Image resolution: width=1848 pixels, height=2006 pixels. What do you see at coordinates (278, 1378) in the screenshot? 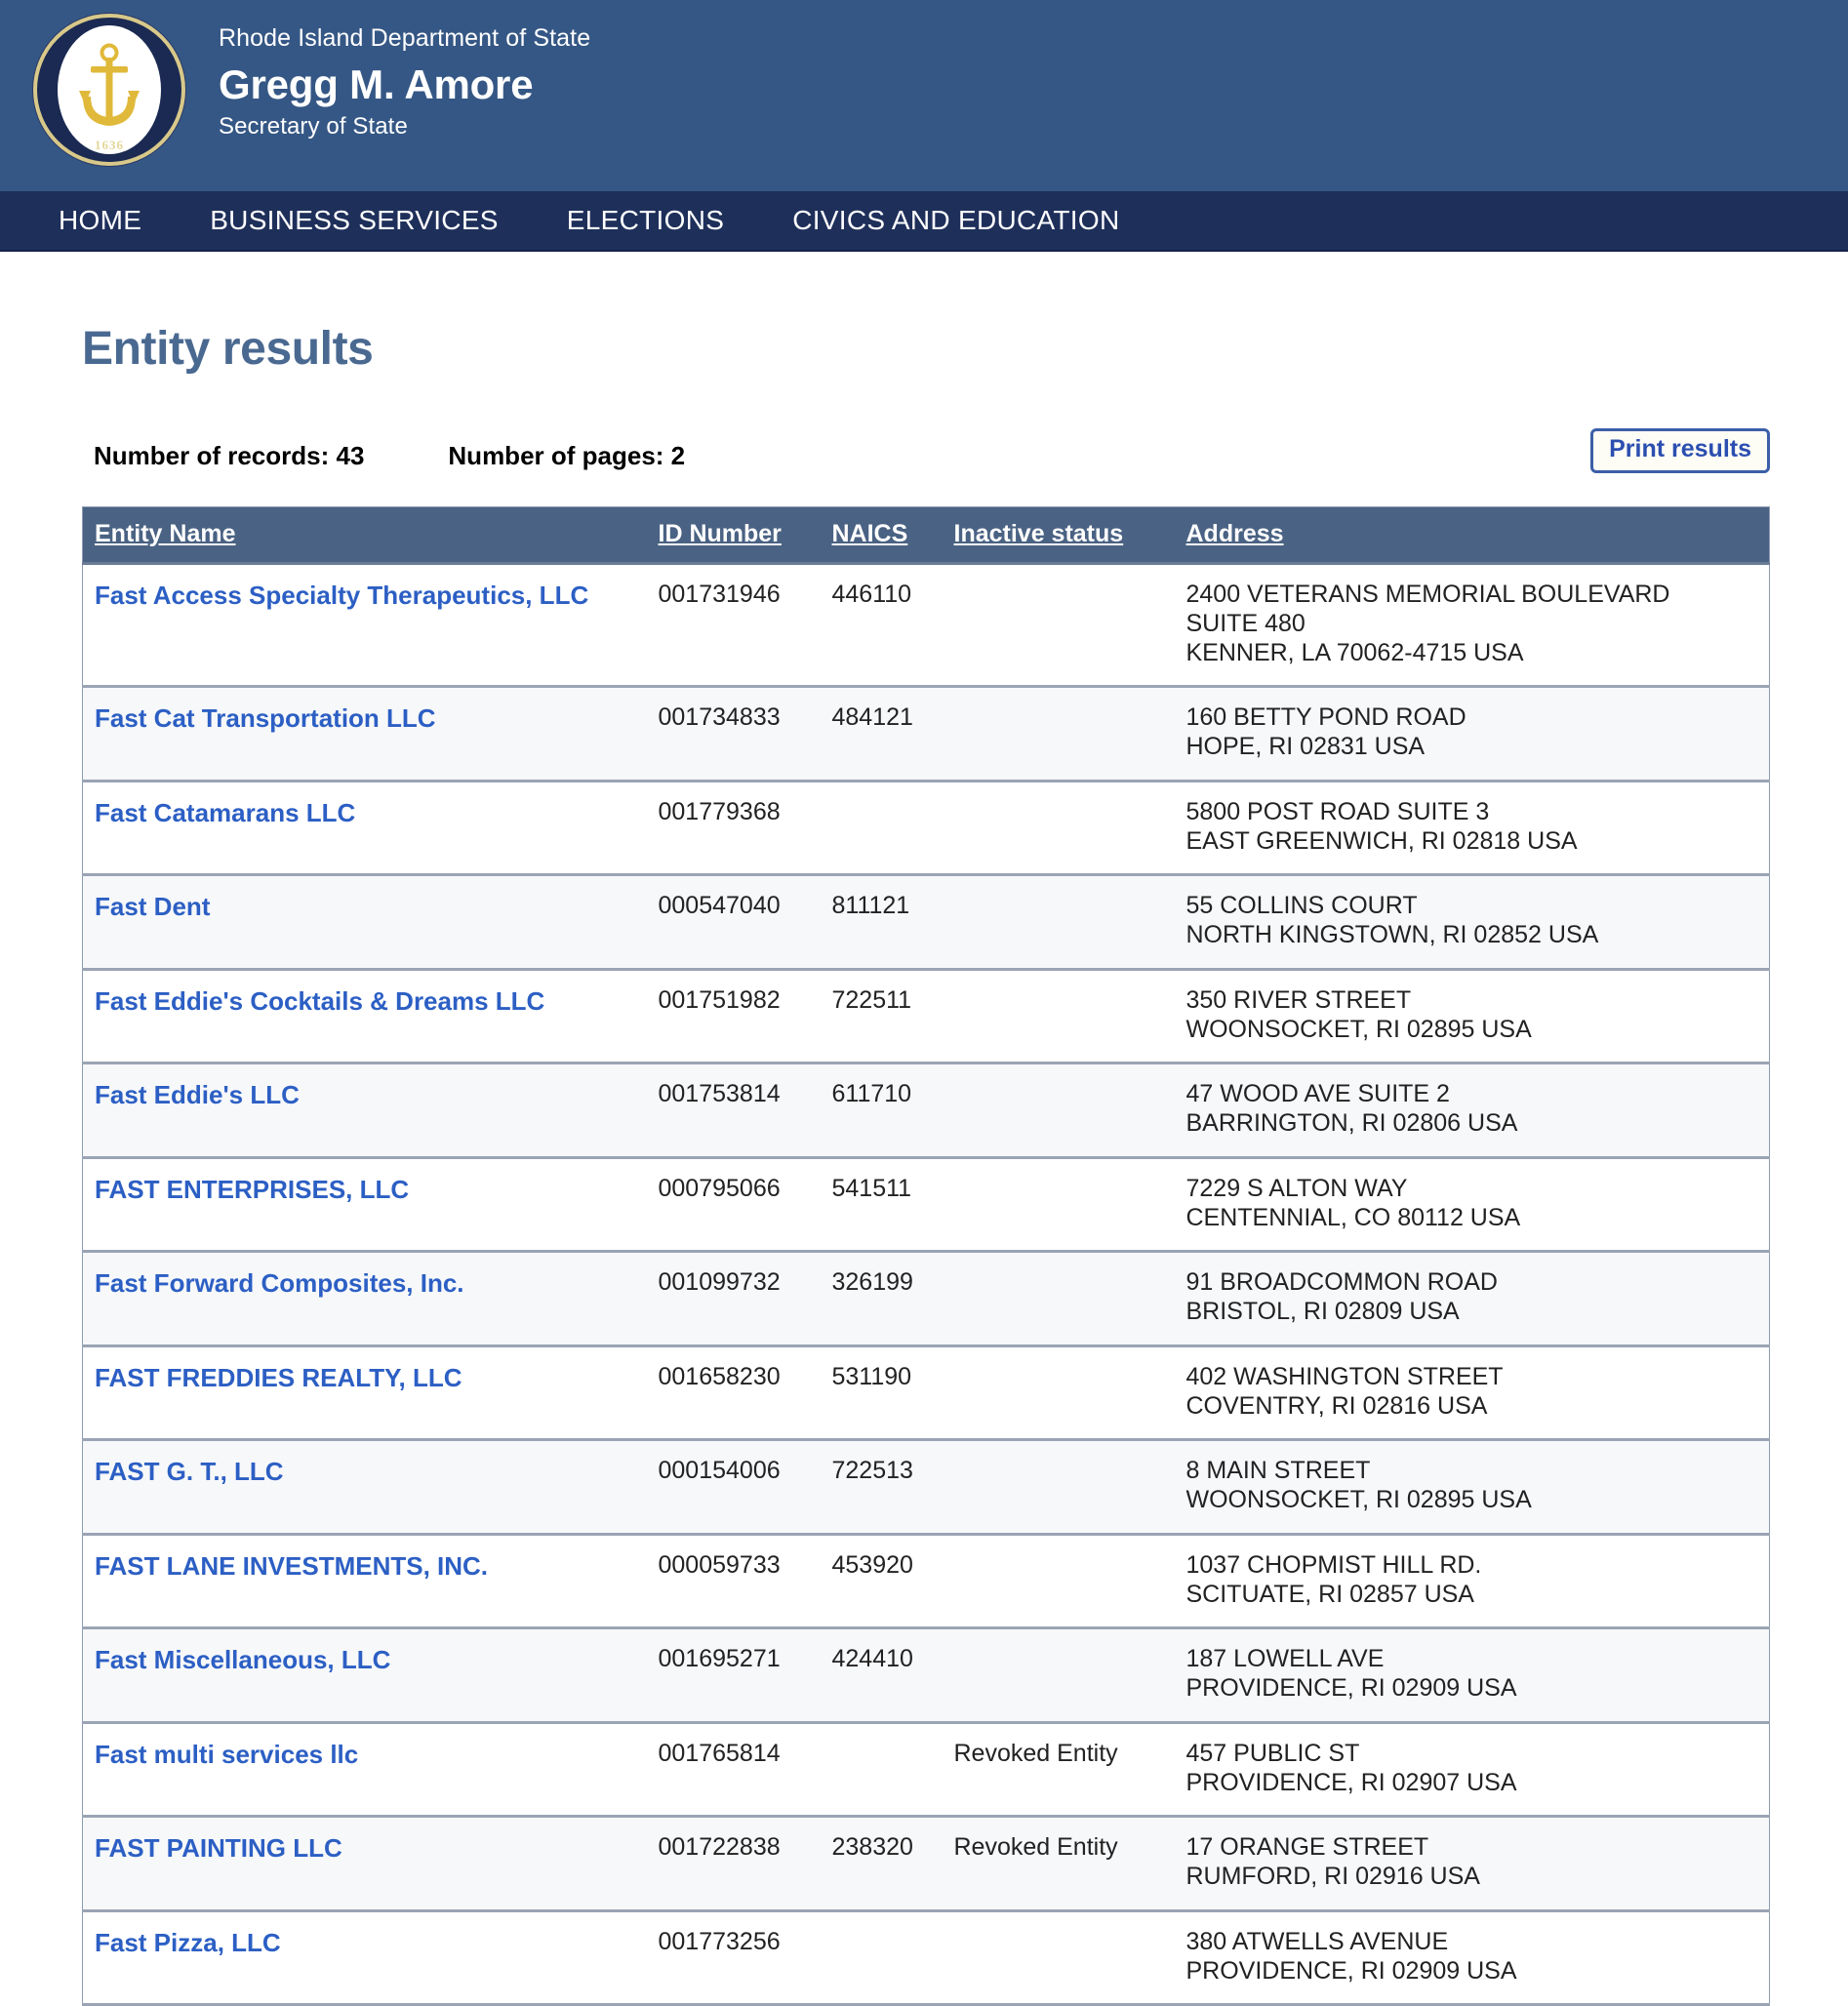
I see `entity-name-link: FAST FREDDIES REALTY, LLC` at bounding box center [278, 1378].